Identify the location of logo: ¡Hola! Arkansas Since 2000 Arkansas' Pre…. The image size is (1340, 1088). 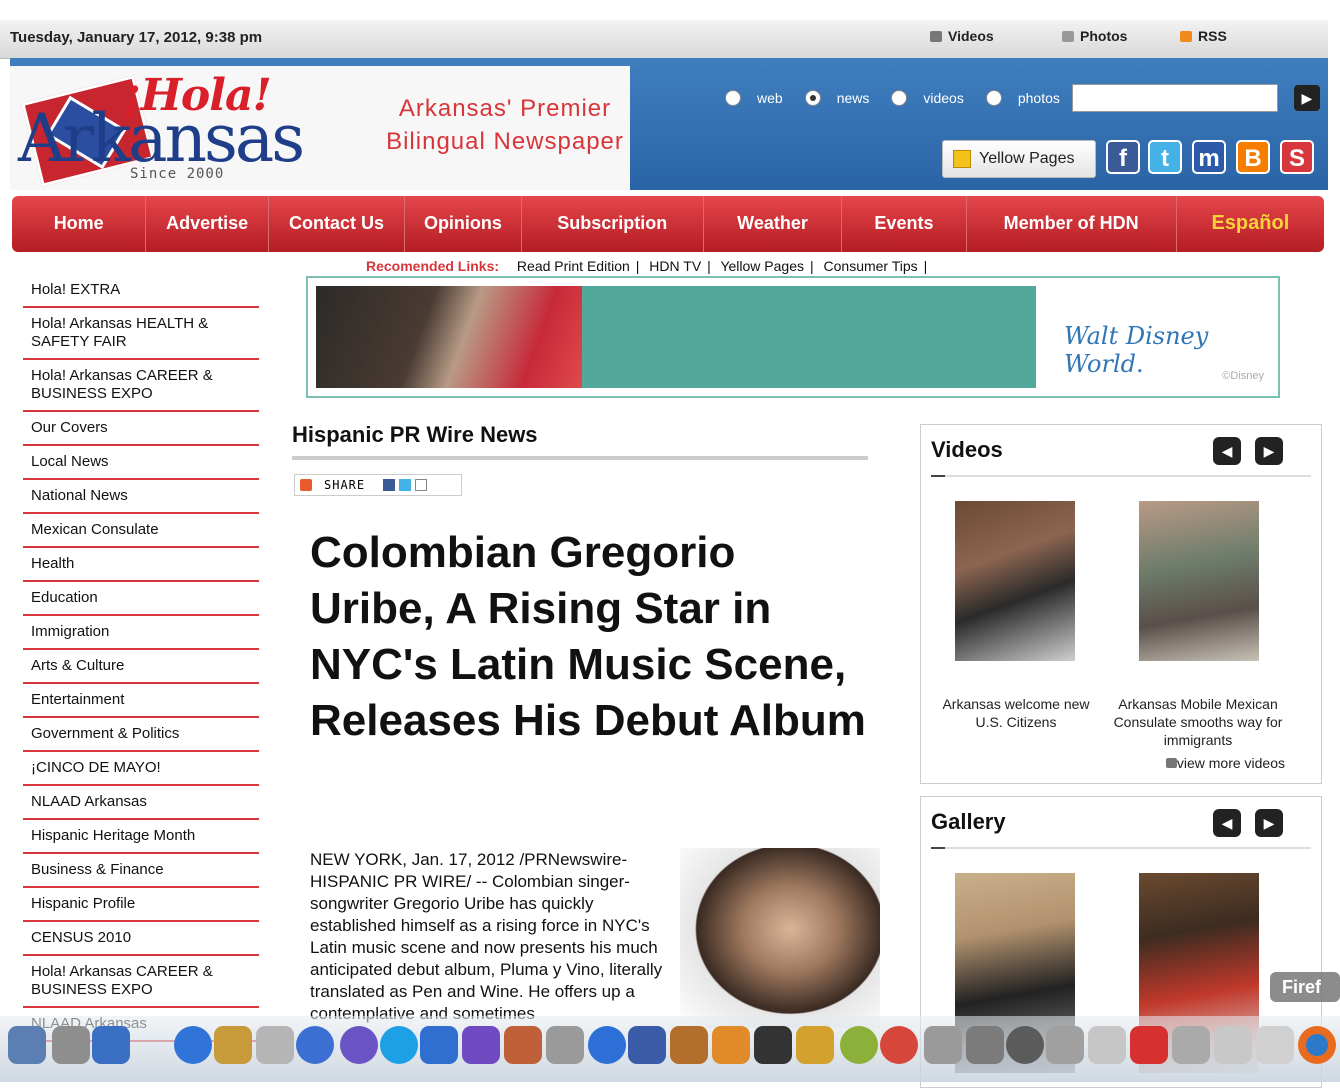
(320, 128).